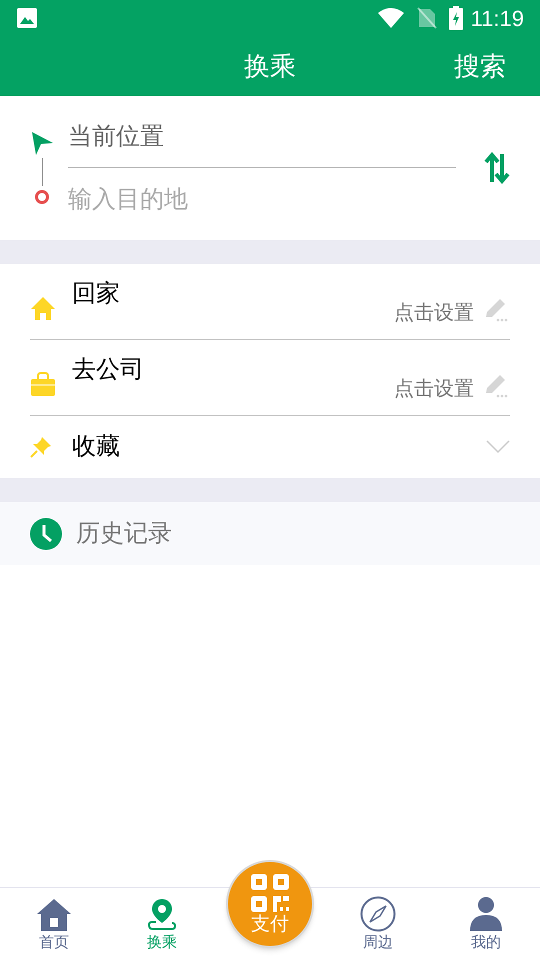  I want to click on tab-item: 我的, so click(486, 924).